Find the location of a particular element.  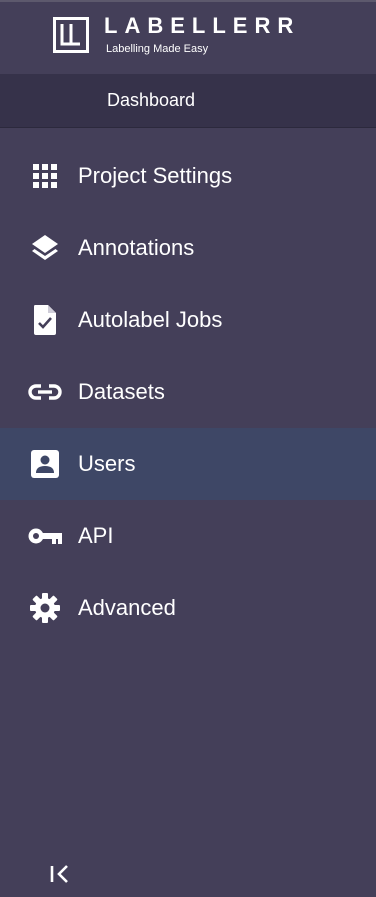

brand-tagline: Labelling Made Easy is located at coordinates (157, 49).